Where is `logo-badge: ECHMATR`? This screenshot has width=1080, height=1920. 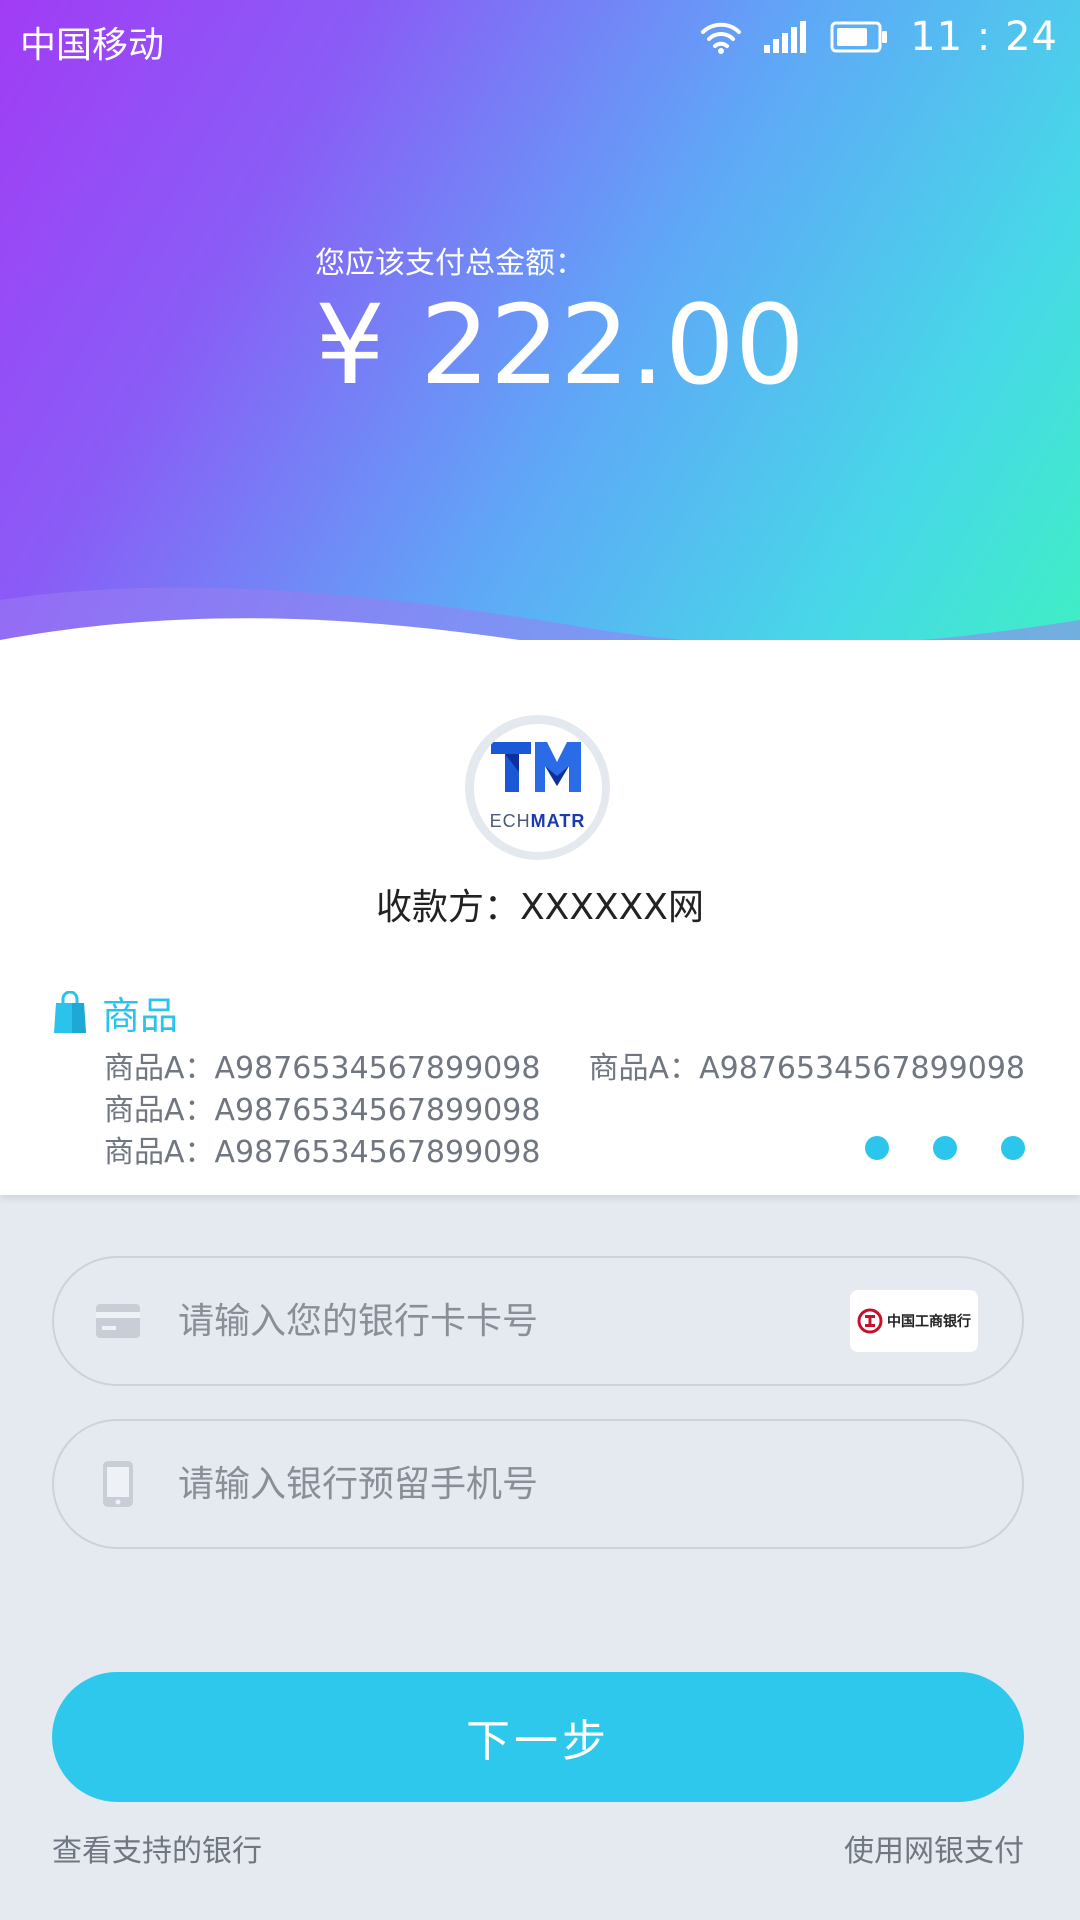
logo-badge: ECHMATR is located at coordinates (537, 787).